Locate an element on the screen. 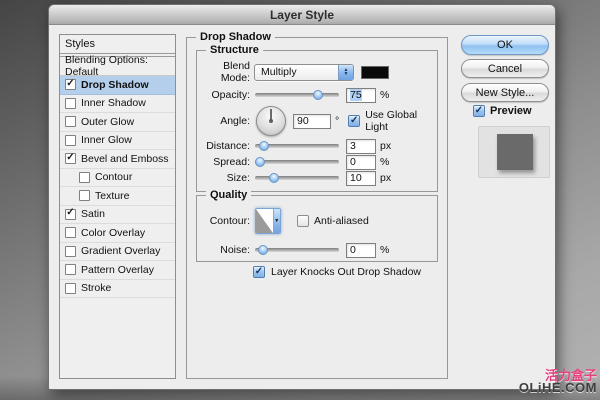 The height and width of the screenshot is (400, 600). contour-row: Contour: ▼ Anti-aliased is located at coordinates (283, 221).